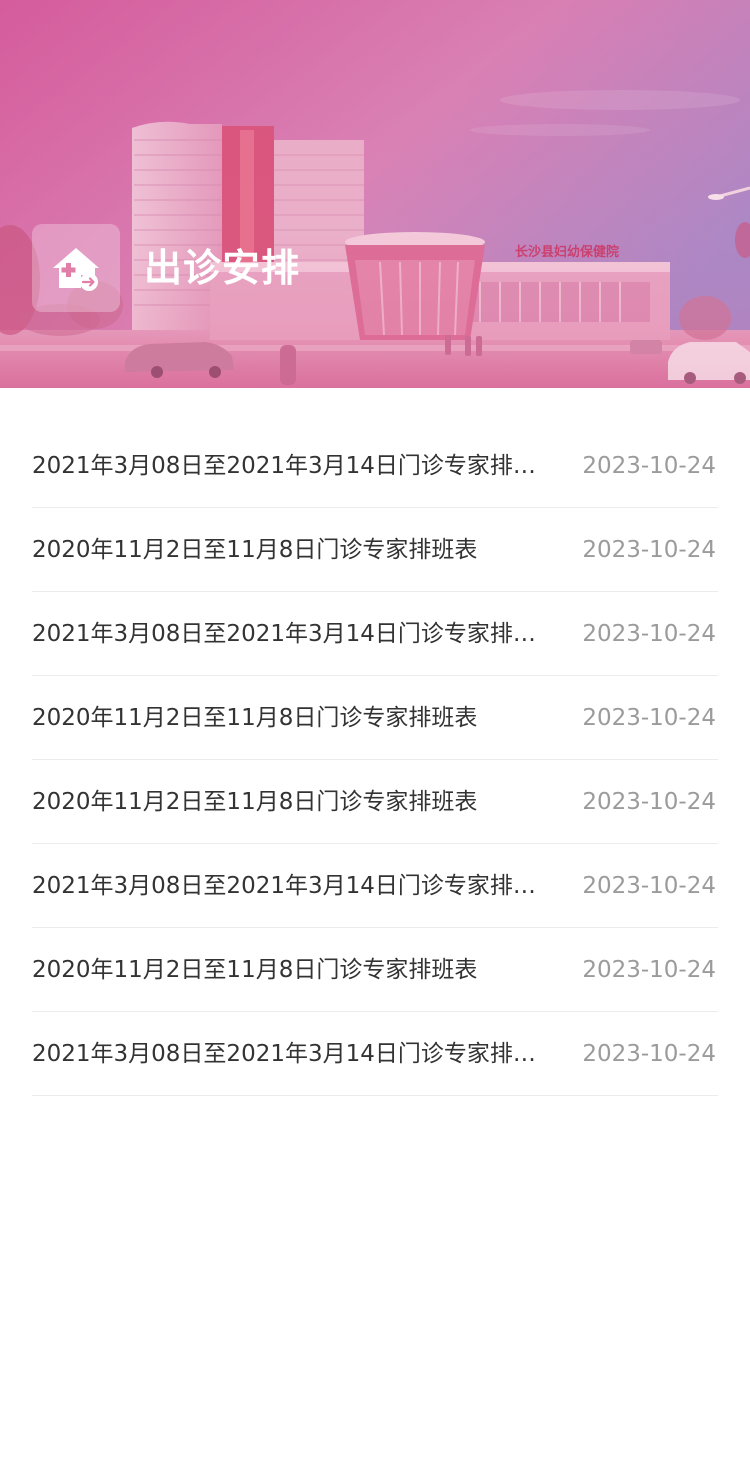 Image resolution: width=750 pixels, height=1464 pixels. What do you see at coordinates (222, 268) in the screenshot?
I see `page-title: 出诊安排` at bounding box center [222, 268].